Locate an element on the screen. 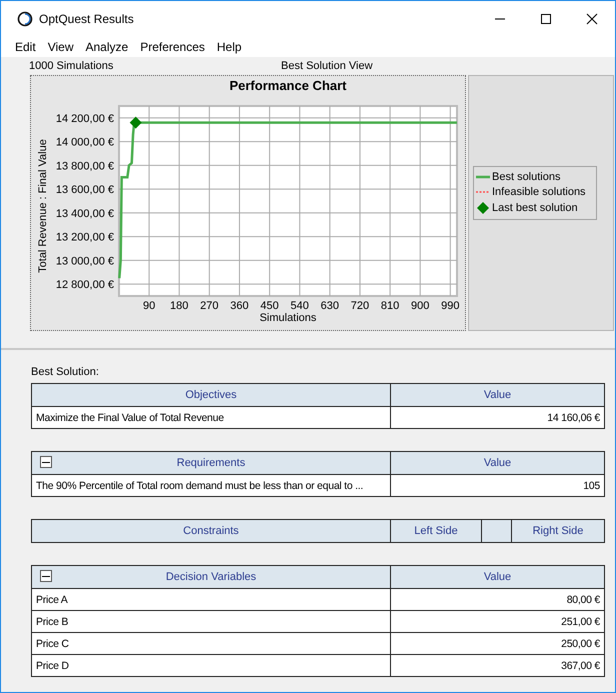  table-cell: Price D is located at coordinates (211, 665).